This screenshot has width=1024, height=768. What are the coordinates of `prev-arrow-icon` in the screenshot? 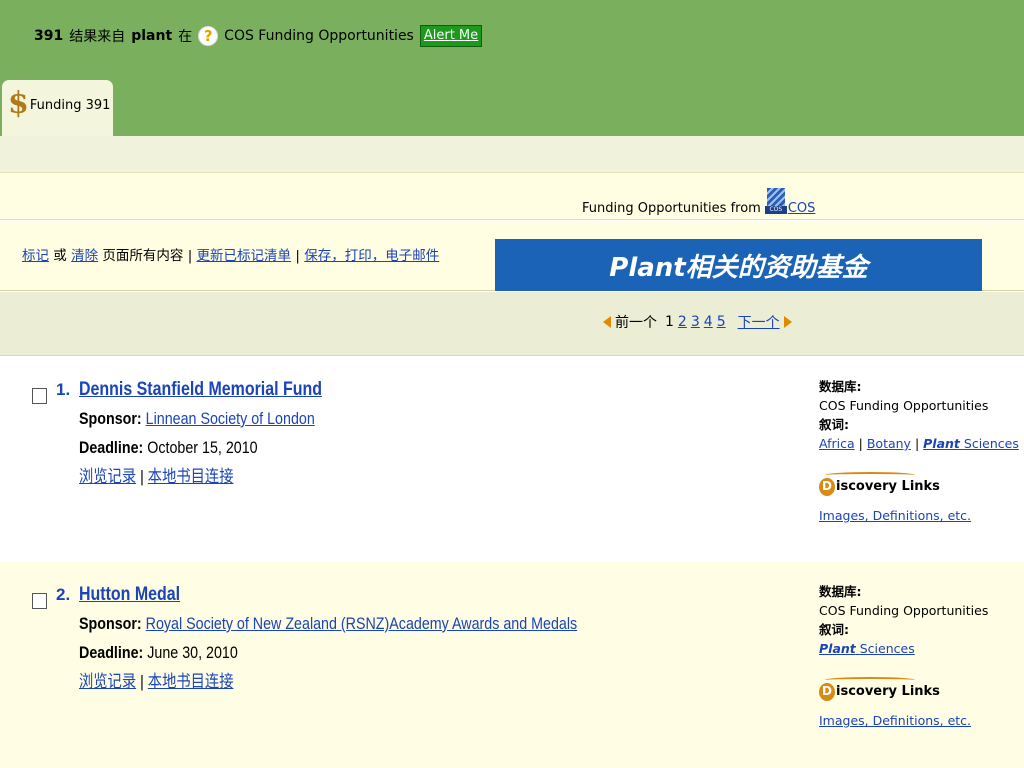 It's located at (607, 322).